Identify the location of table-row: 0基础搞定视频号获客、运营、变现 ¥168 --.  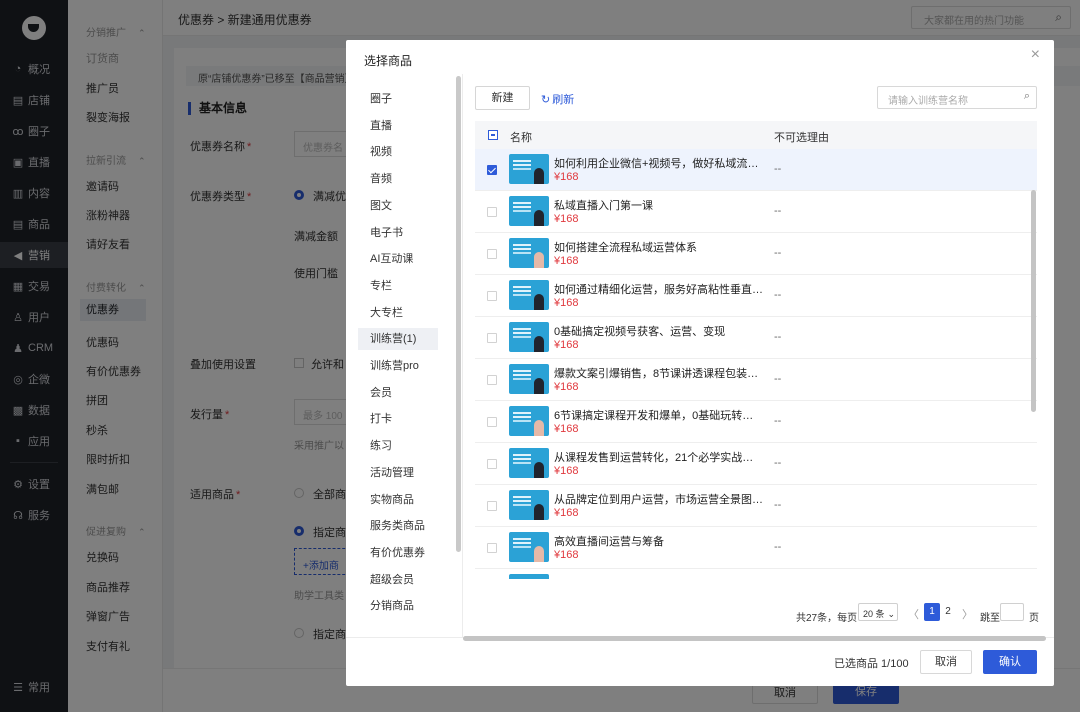
(756, 338).